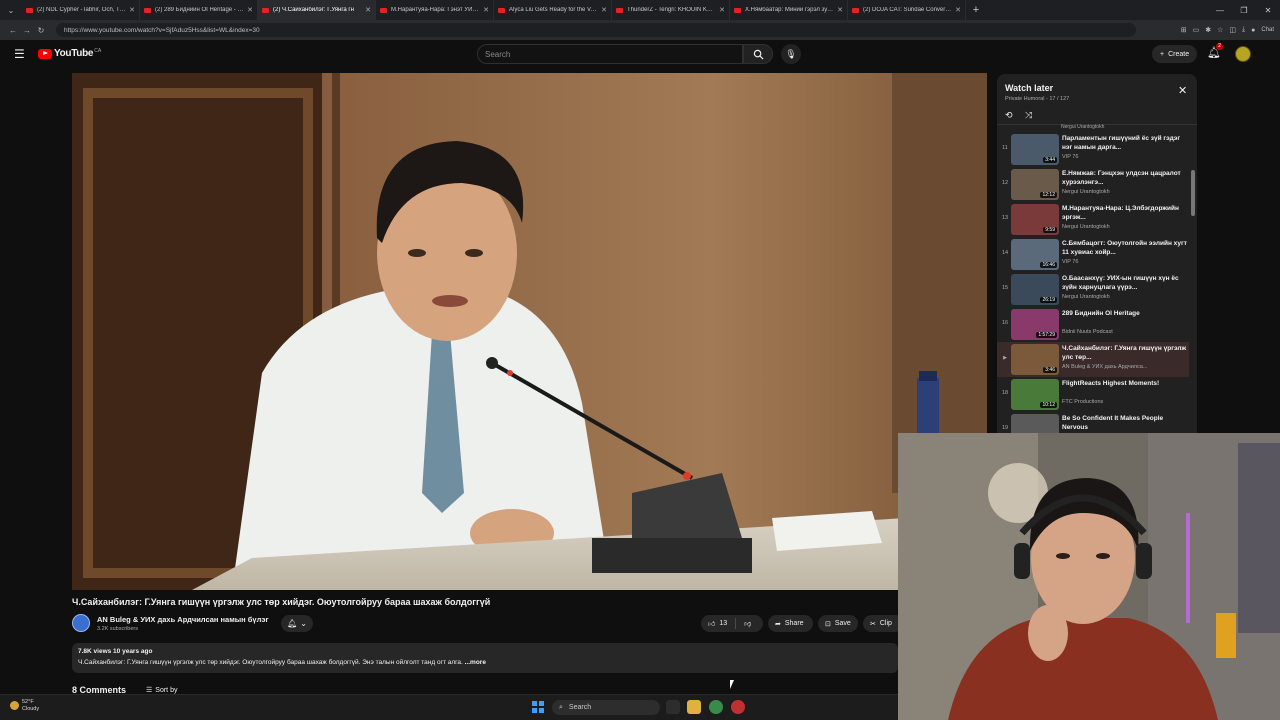 The width and height of the screenshot is (1280, 720). I want to click on playlist-item-thumbnail: 16:46, so click(1035, 254).